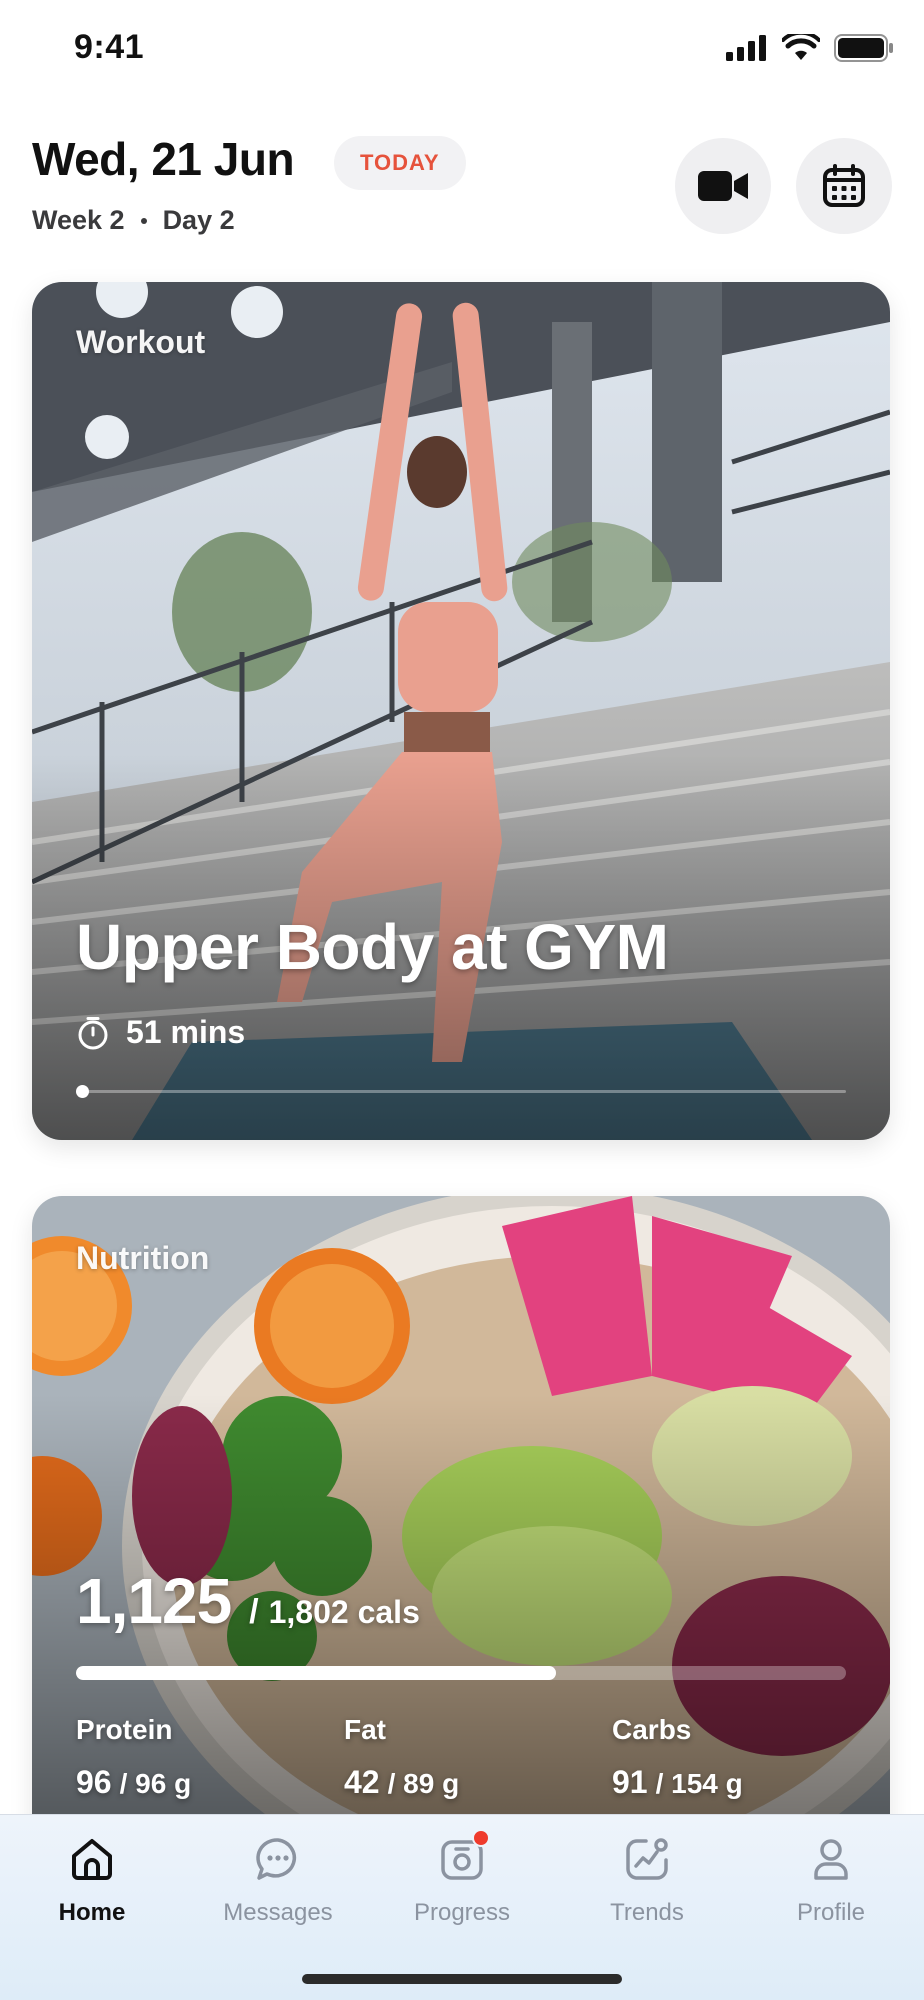  I want to click on separator-dot, so click(143, 220).